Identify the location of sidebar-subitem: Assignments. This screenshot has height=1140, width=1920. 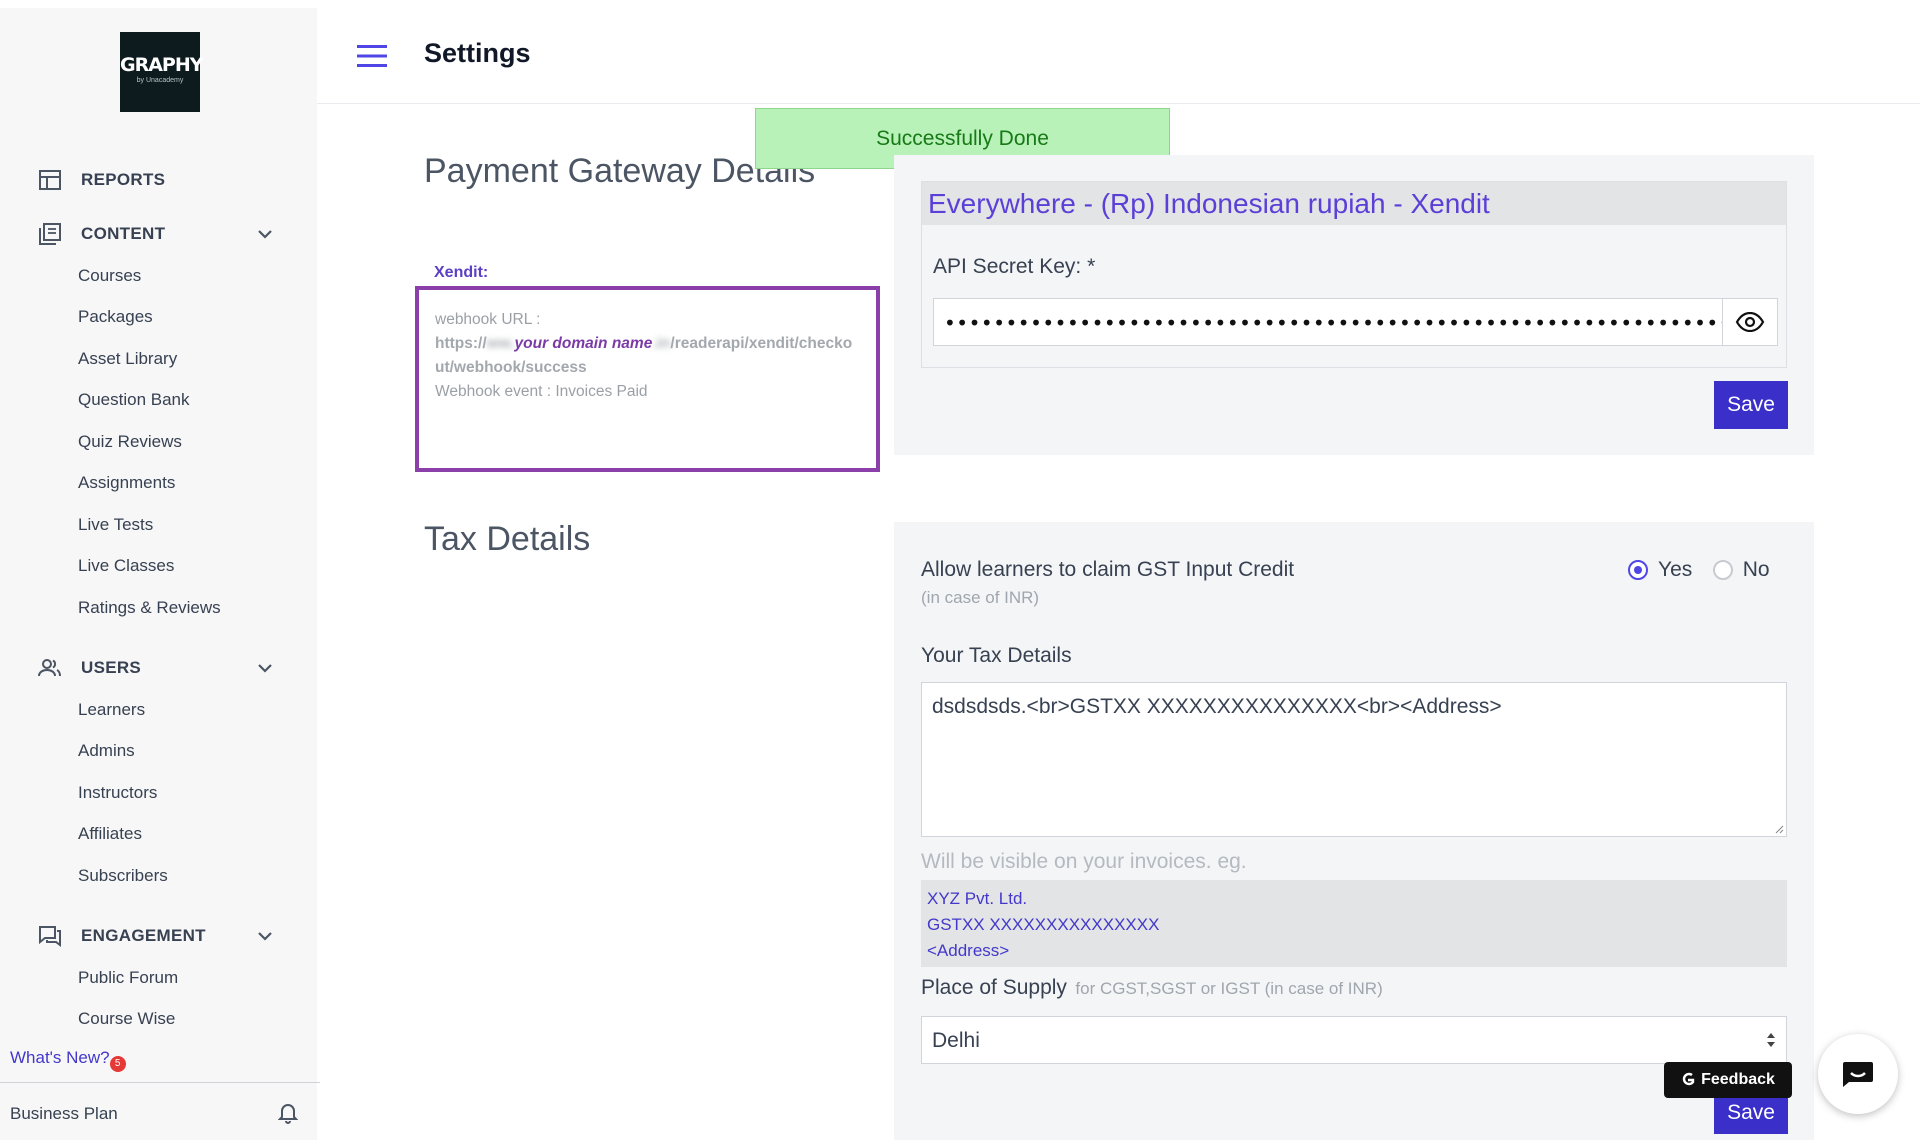
(126, 483).